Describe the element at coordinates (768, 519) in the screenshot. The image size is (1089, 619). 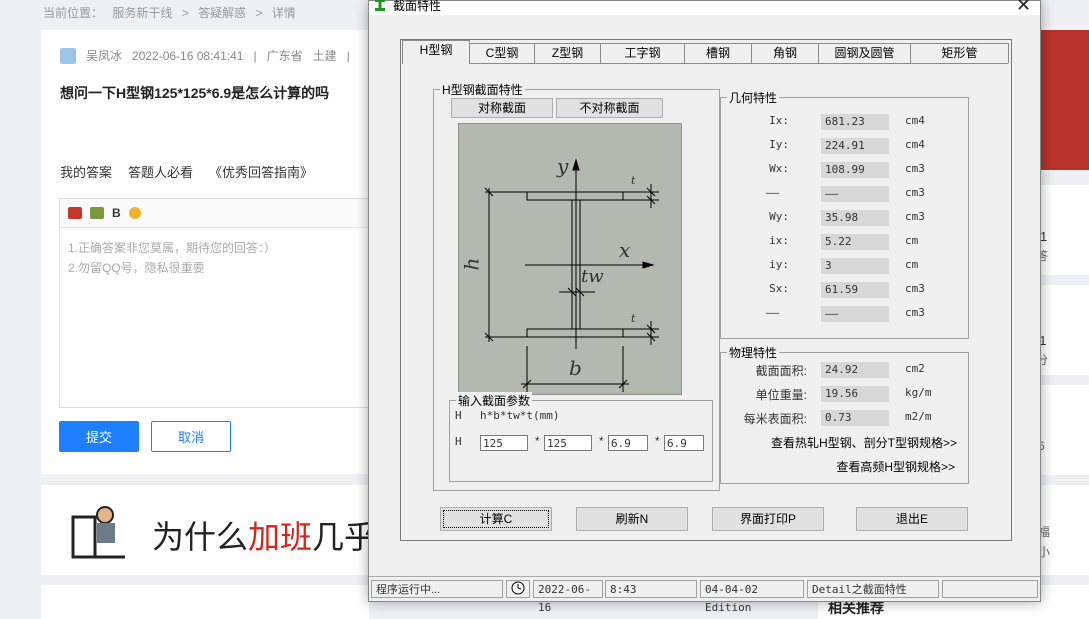
I see `print-button: 界面打印P` at that location.